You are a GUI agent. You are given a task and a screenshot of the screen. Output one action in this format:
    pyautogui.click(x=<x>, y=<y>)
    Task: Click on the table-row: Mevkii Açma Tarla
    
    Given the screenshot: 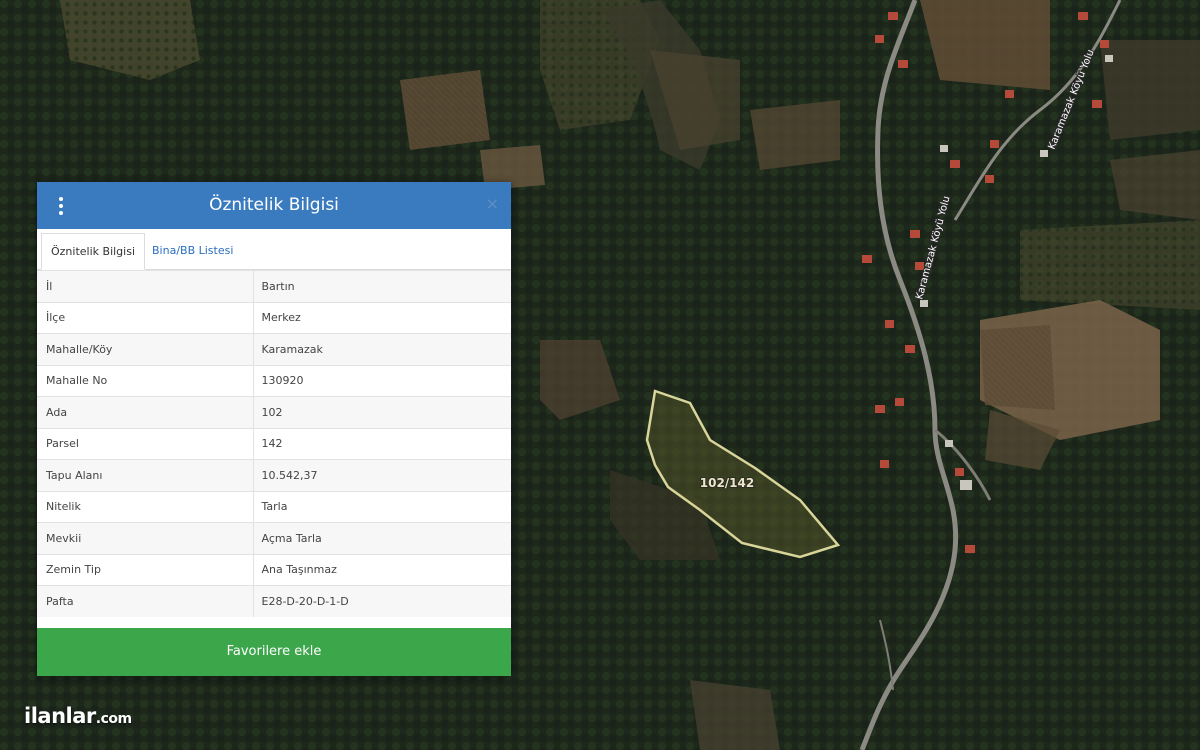 What is the action you would take?
    pyautogui.click(x=274, y=538)
    